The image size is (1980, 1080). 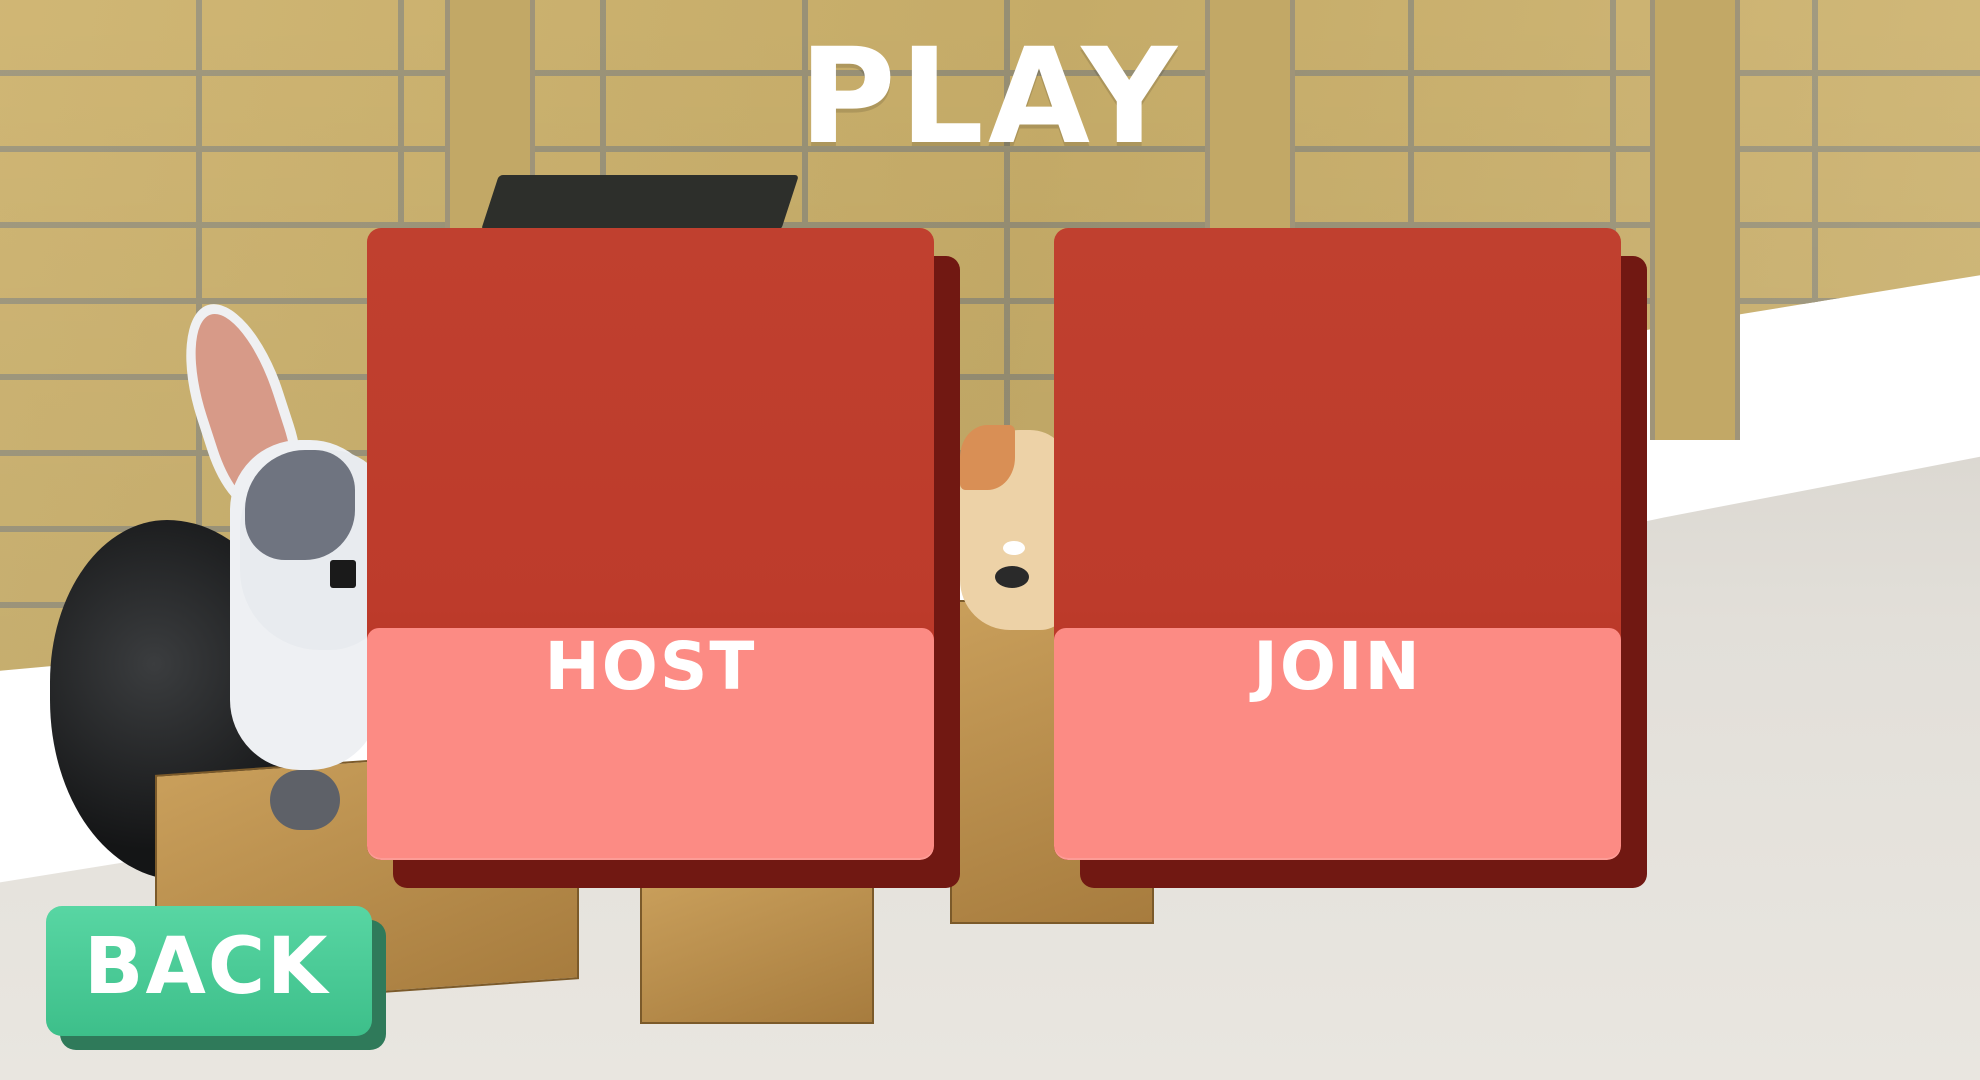 What do you see at coordinates (640, 202) in the screenshot?
I see `bin-lid` at bounding box center [640, 202].